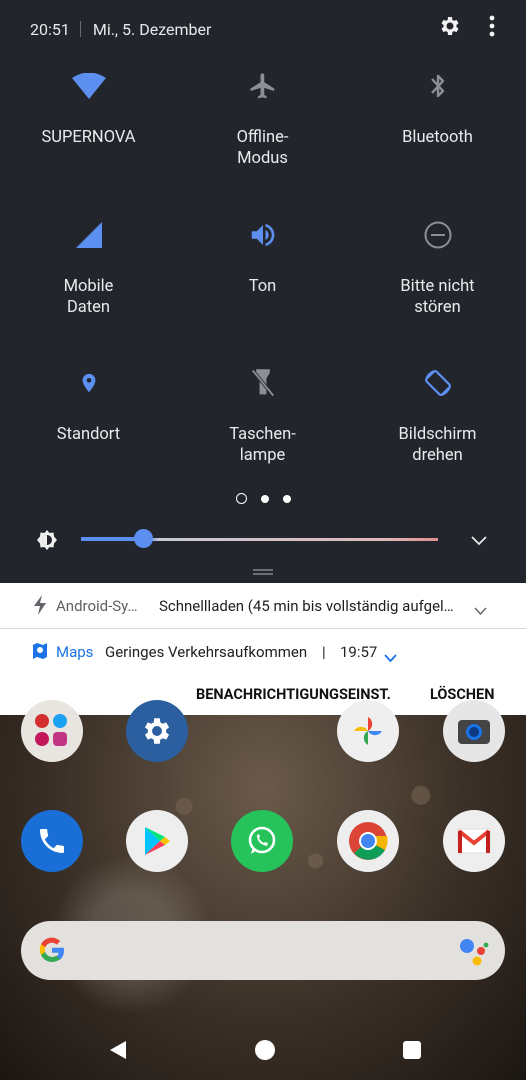 This screenshot has height=1080, width=526. I want to click on wifi-icon, so click(88, 86).